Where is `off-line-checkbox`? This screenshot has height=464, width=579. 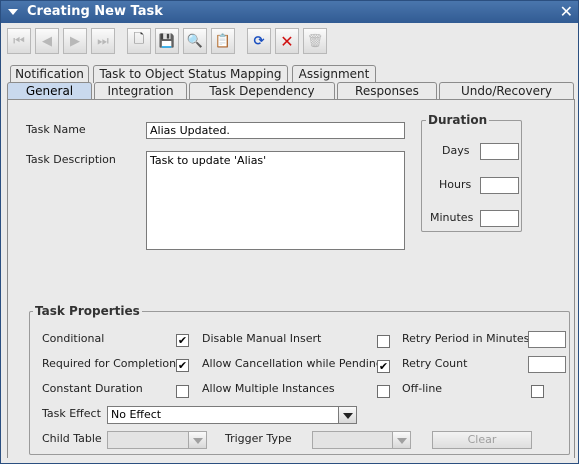 off-line-checkbox is located at coordinates (537, 391).